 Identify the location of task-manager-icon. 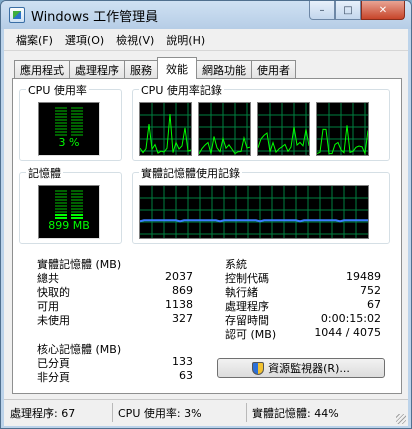
(17, 15).